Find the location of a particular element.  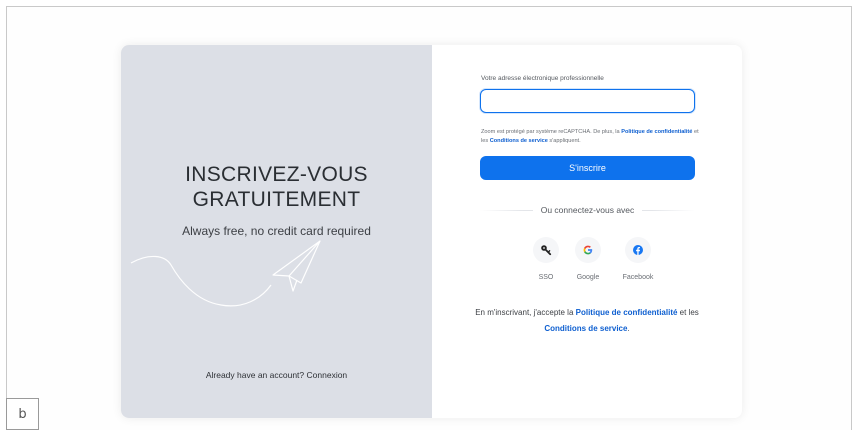

recaptcha-privacy-link: Politique de confidentialité is located at coordinates (656, 132).